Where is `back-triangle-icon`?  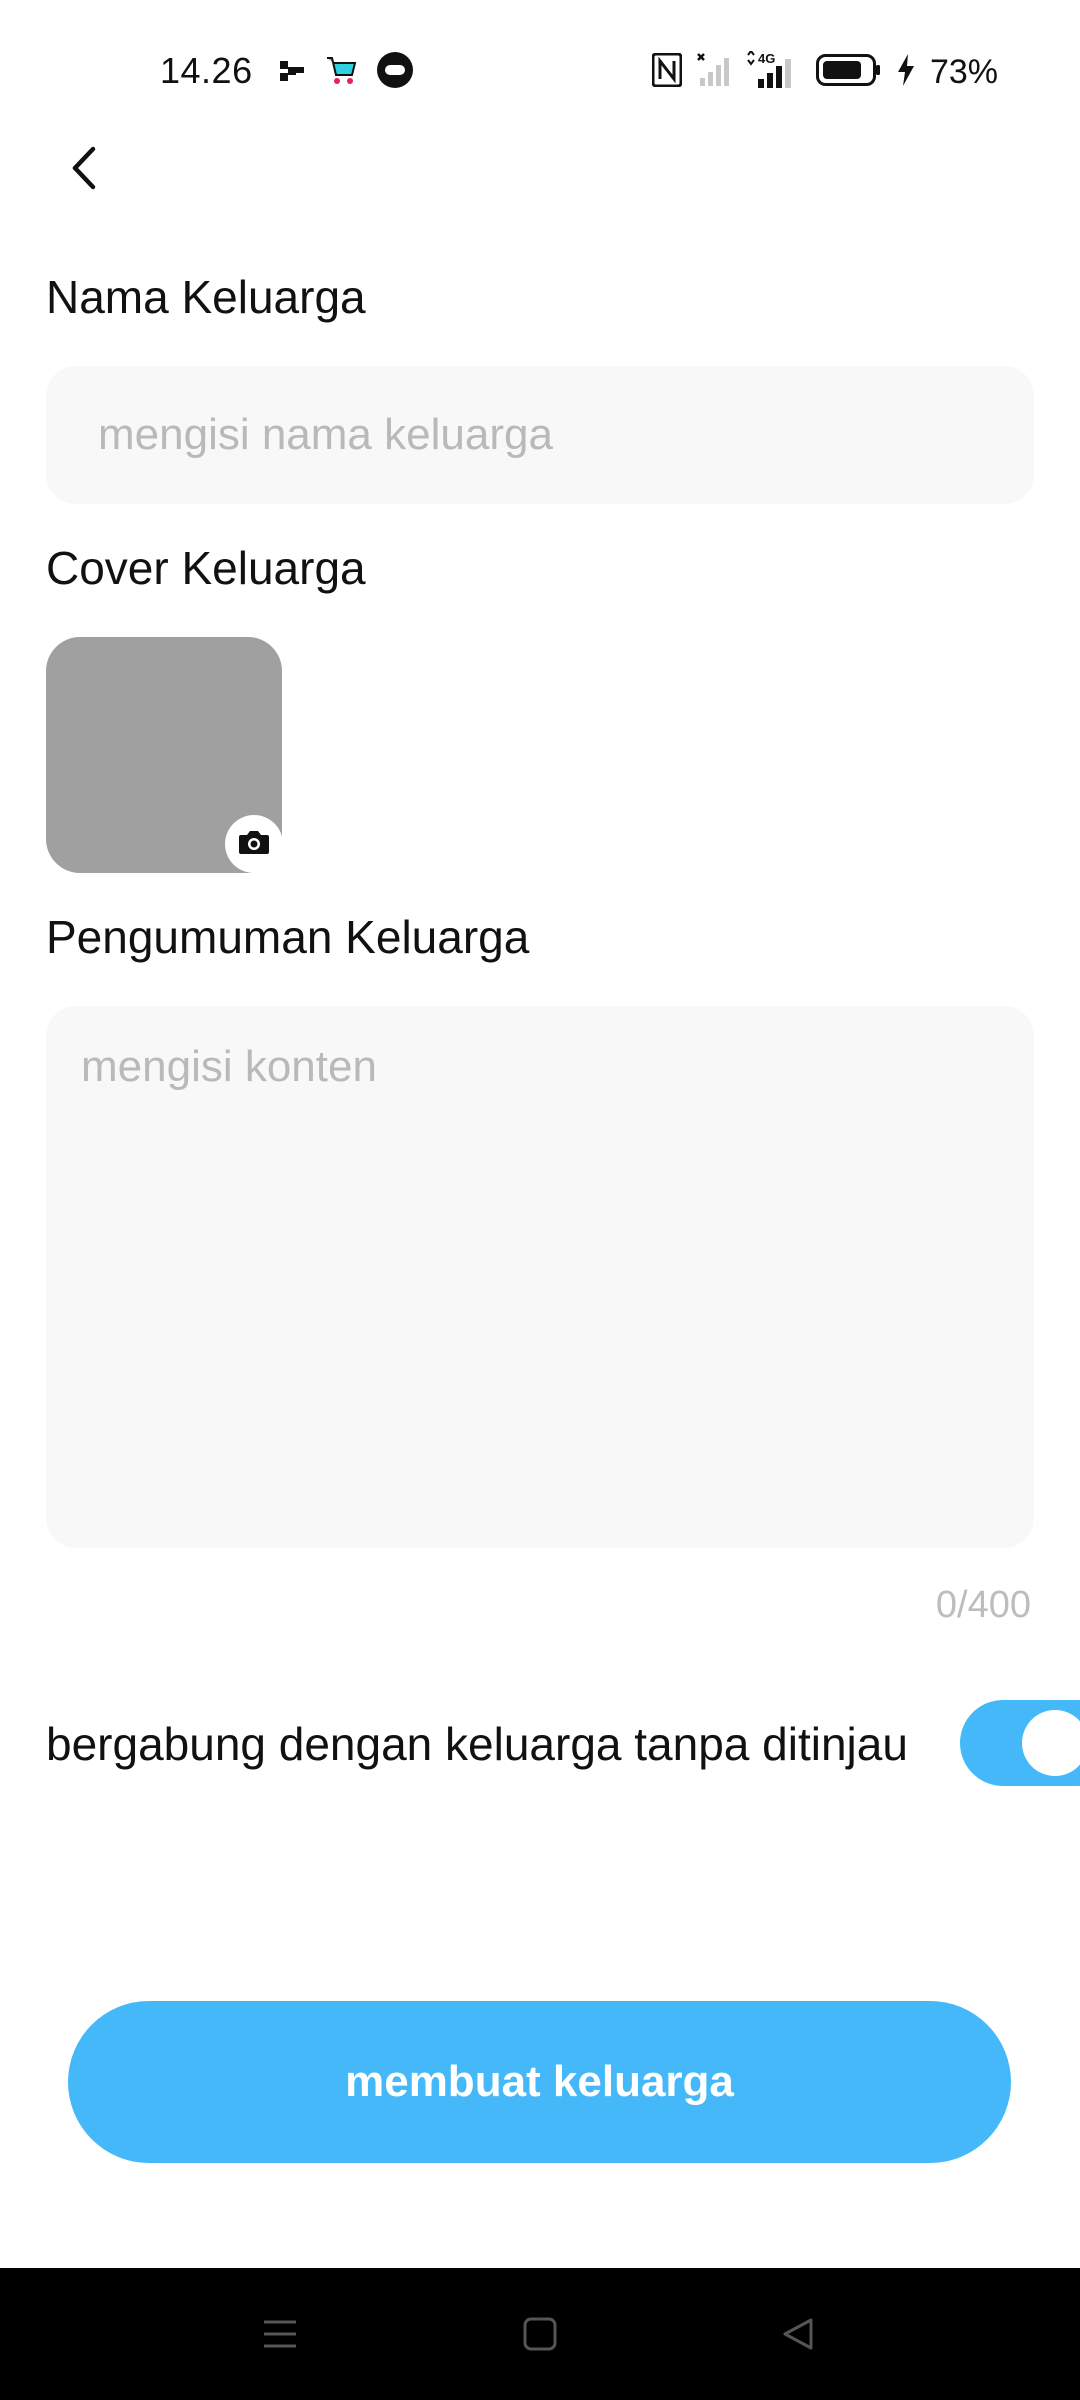
back-triangle-icon is located at coordinates (798, 2336).